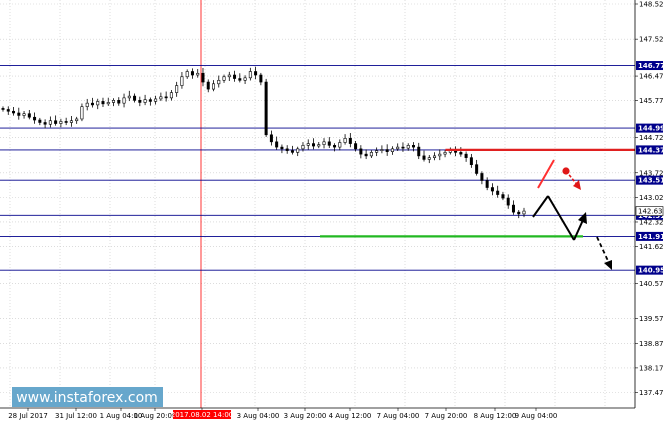 The image size is (665, 421). I want to click on y-tick-label: 145.77, so click(651, 101).